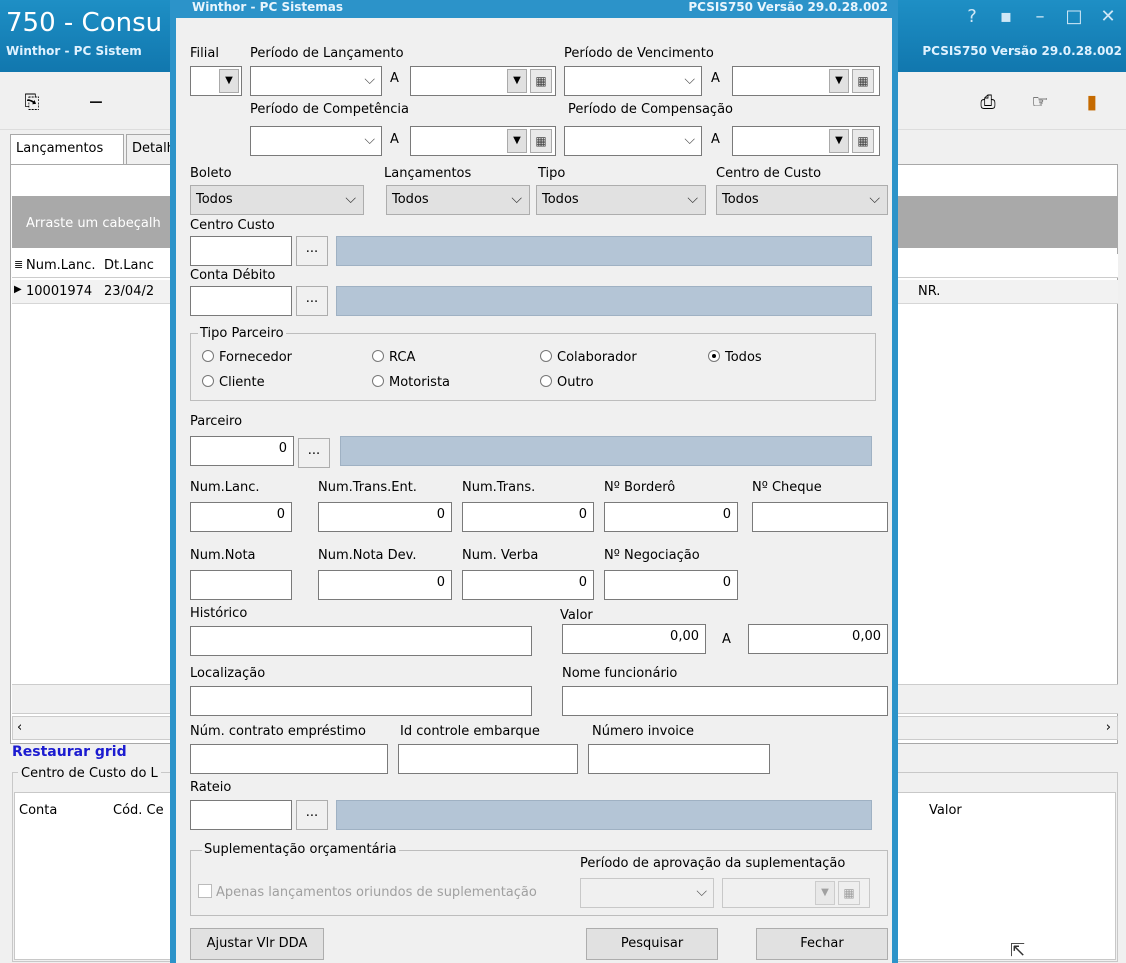  What do you see at coordinates (988, 102) in the screenshot?
I see `print-icon: ⎙` at bounding box center [988, 102].